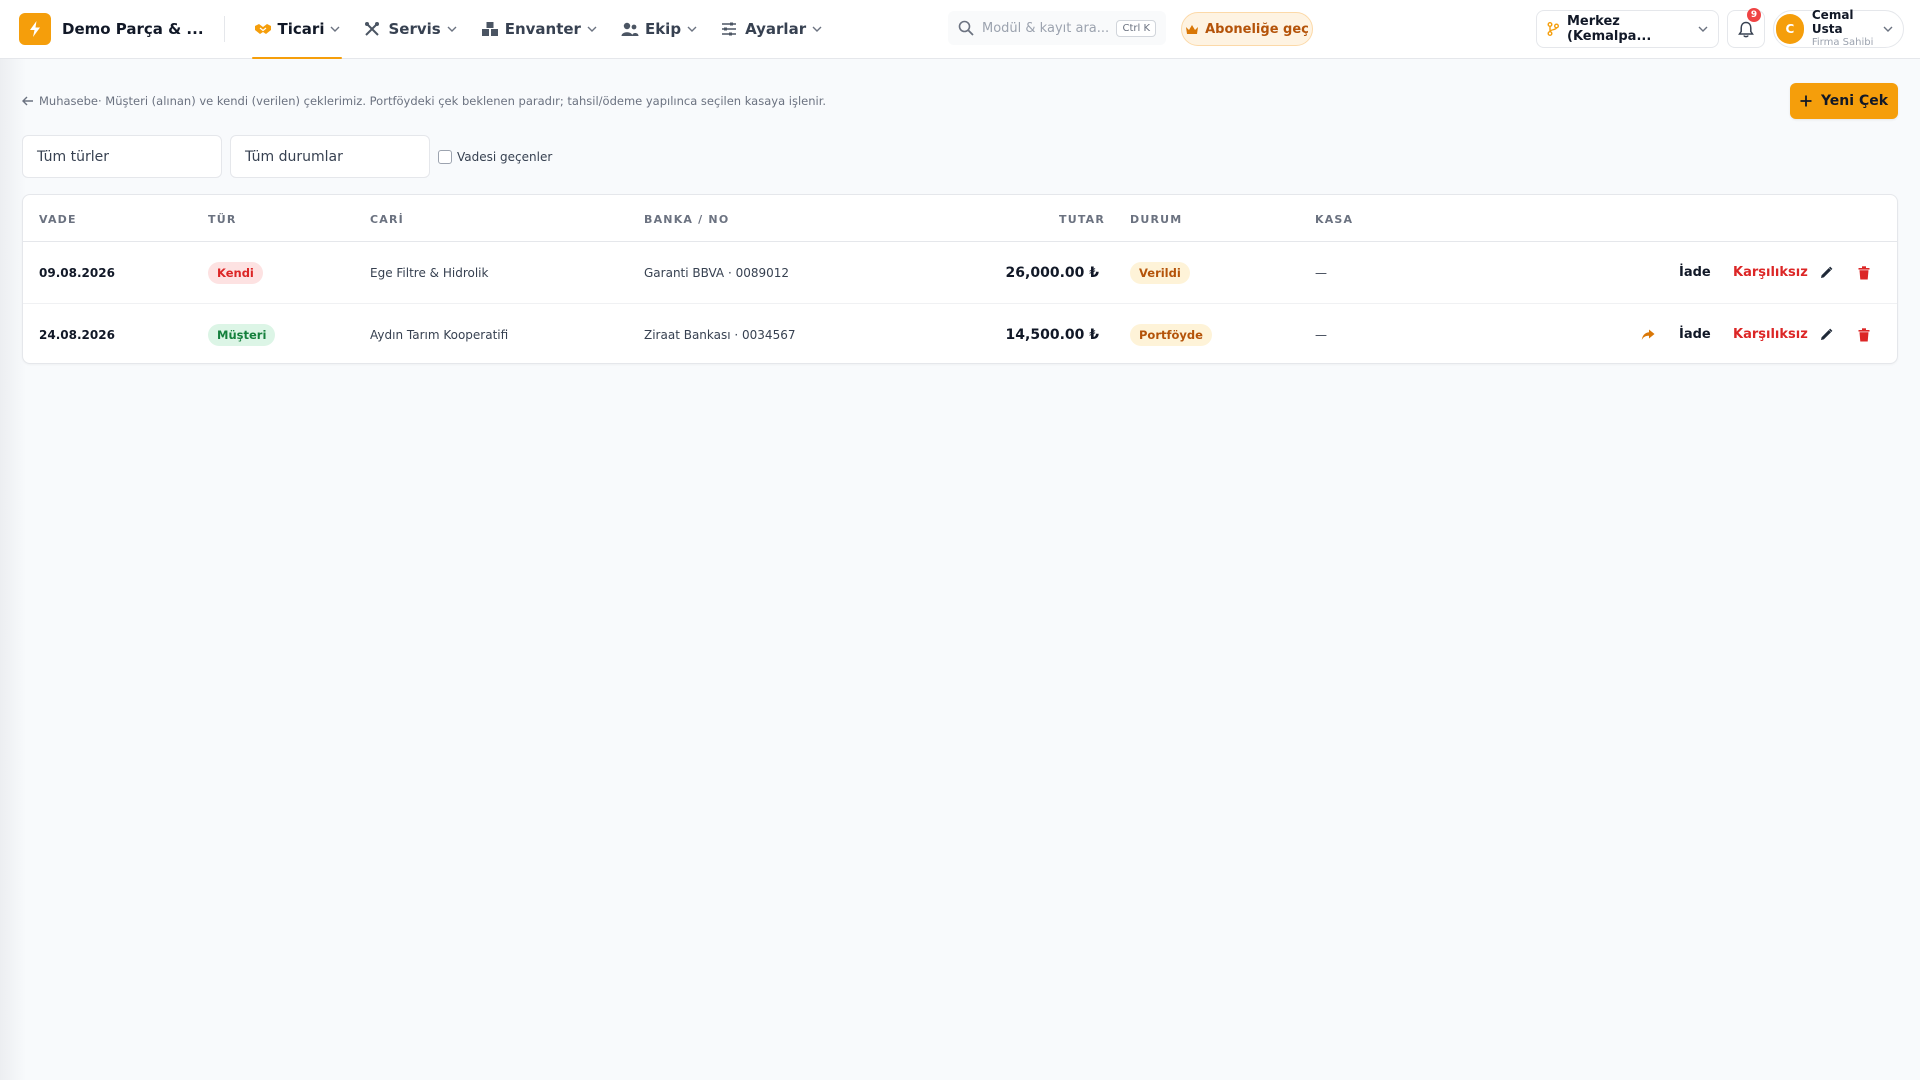  I want to click on nav-item-ekip: Ekip, so click(659, 29).